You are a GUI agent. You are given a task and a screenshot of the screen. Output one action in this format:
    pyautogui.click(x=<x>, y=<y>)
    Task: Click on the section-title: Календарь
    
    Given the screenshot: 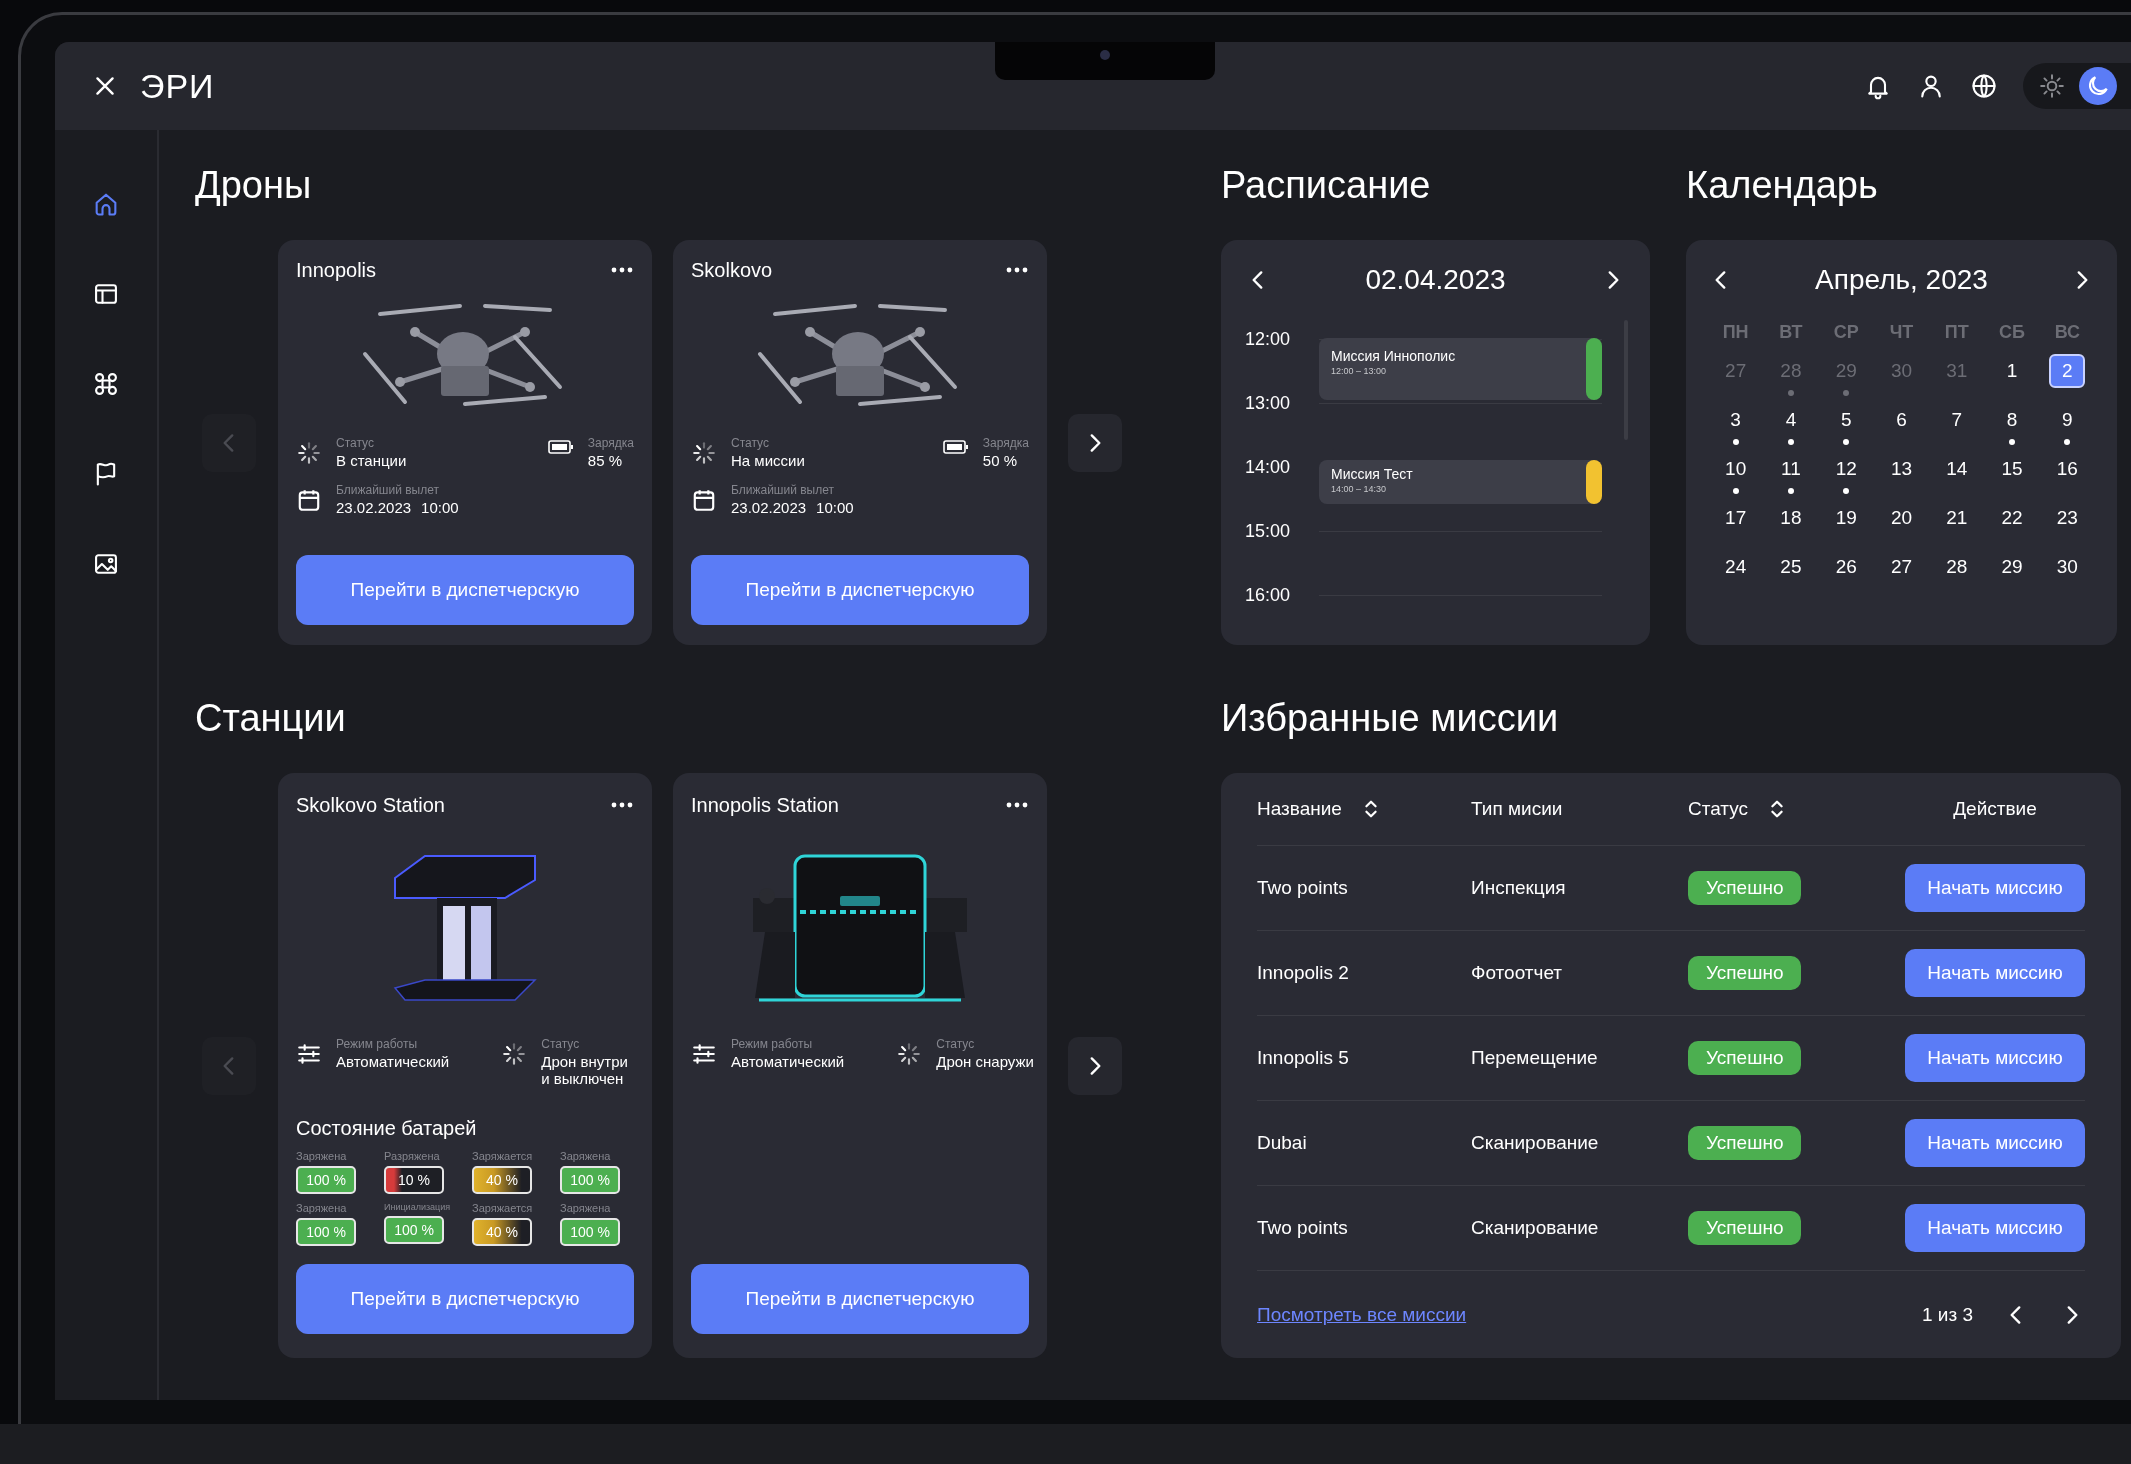 What is the action you would take?
    pyautogui.click(x=1782, y=185)
    